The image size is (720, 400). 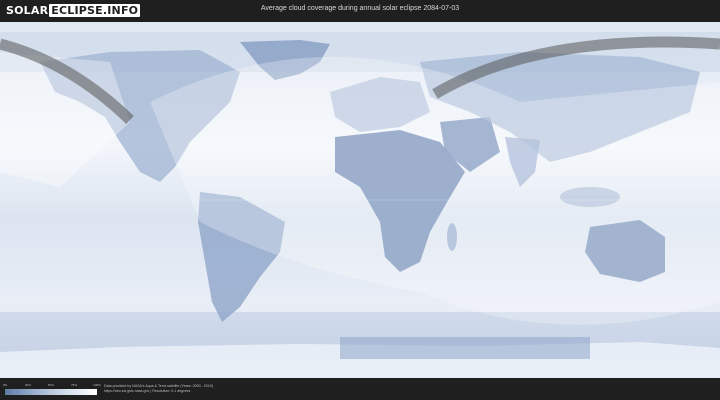 What do you see at coordinates (74, 385) in the screenshot?
I see `legend-tick-75: 75%` at bounding box center [74, 385].